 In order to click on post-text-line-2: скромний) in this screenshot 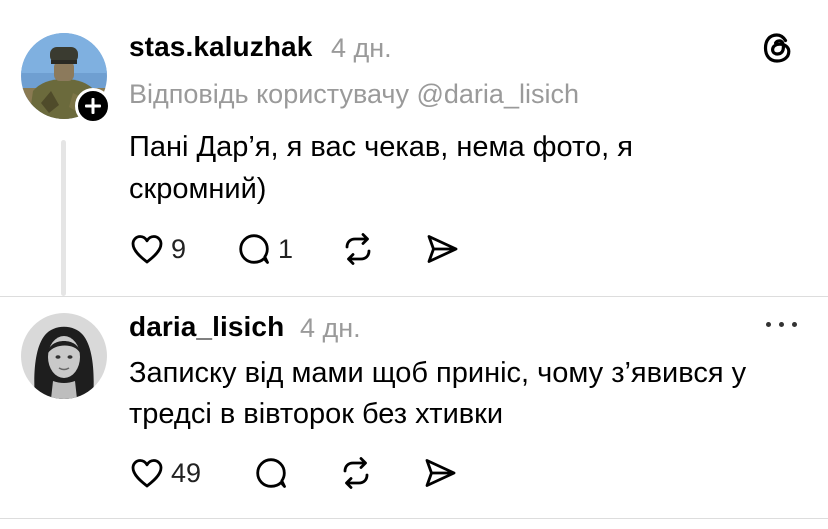, I will do `click(198, 189)`.